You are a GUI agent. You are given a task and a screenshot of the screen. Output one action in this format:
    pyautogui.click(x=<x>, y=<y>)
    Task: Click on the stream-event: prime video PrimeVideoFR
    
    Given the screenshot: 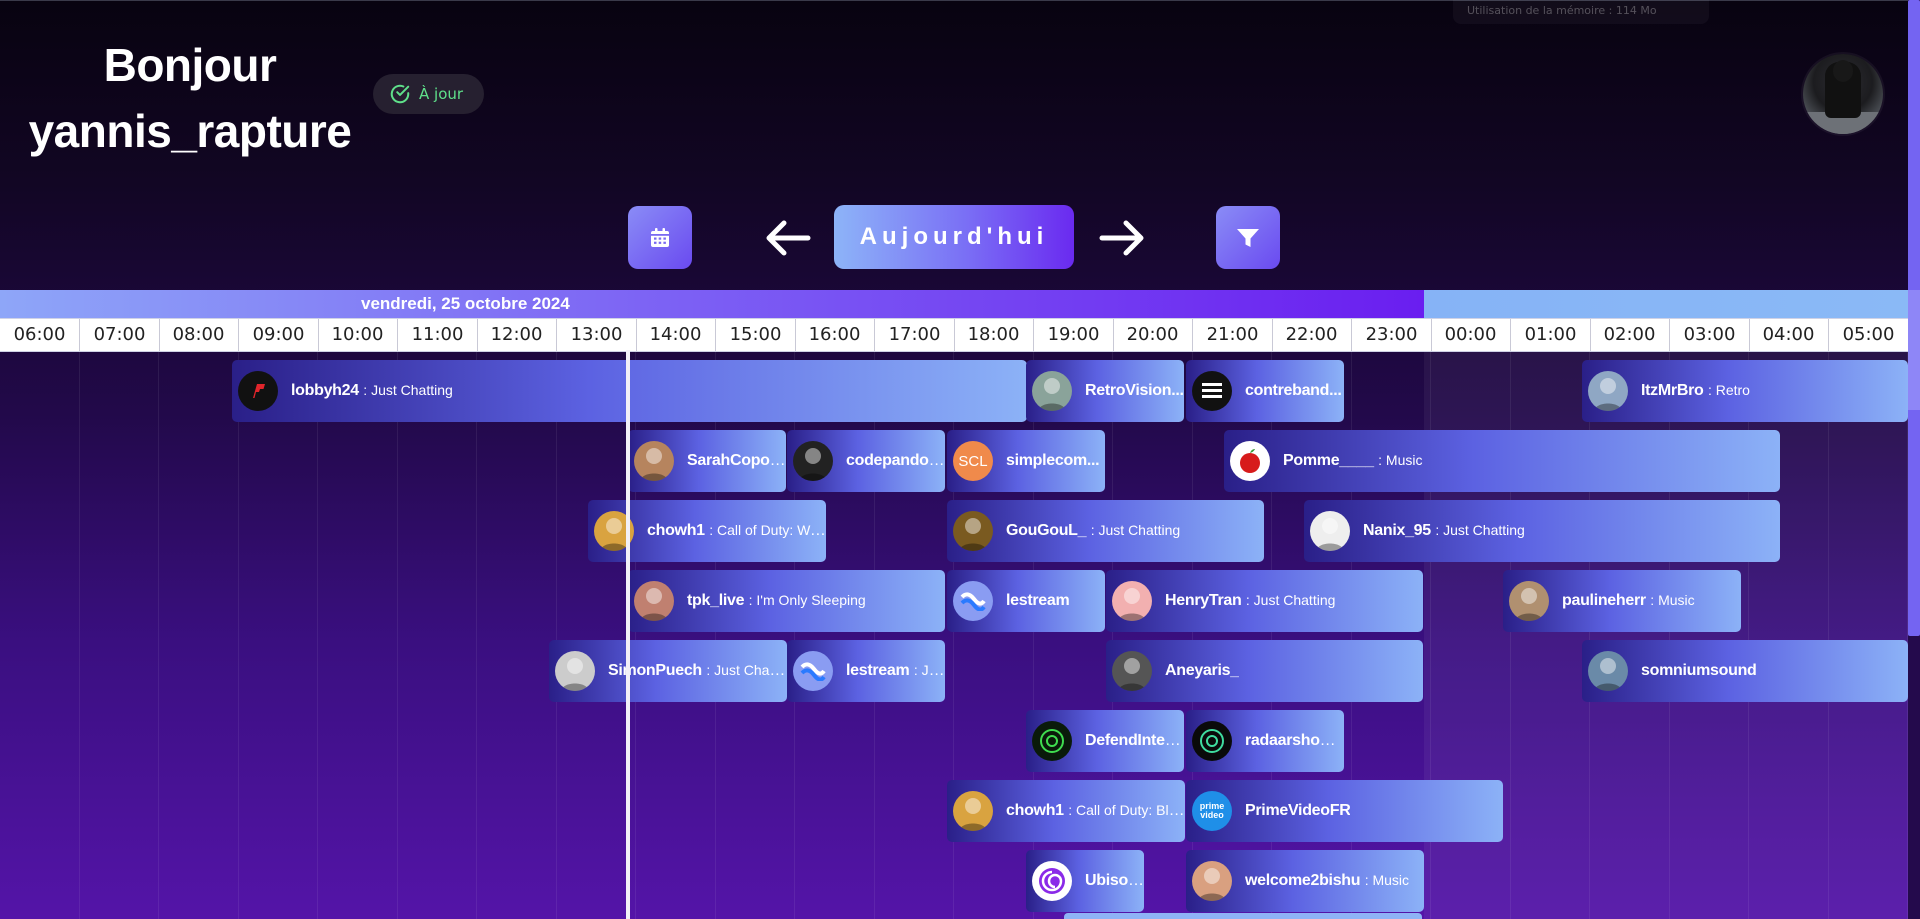 What is the action you would take?
    pyautogui.click(x=1344, y=811)
    